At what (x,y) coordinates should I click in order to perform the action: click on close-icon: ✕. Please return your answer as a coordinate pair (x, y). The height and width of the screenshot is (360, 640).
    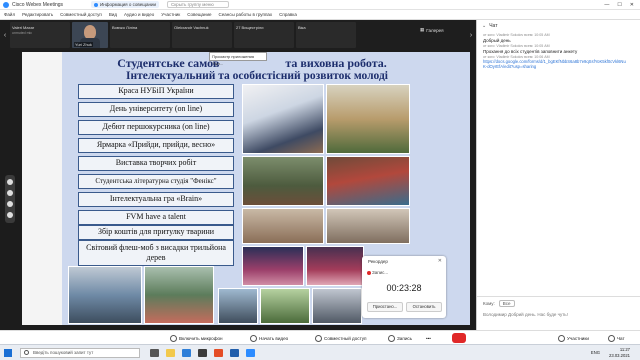
    Looking at the image, I should click on (632, 5).